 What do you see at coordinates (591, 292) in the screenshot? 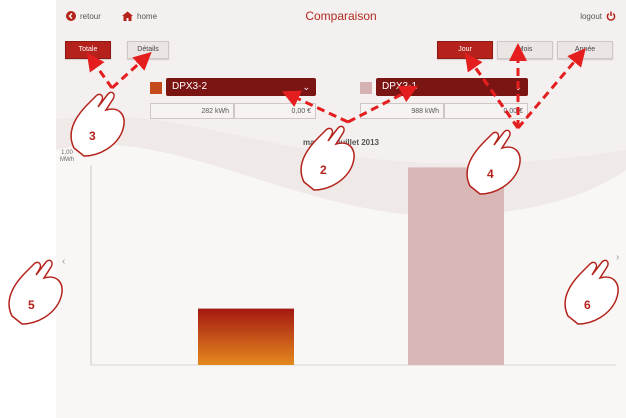
I see `callout-6: 6` at bounding box center [591, 292].